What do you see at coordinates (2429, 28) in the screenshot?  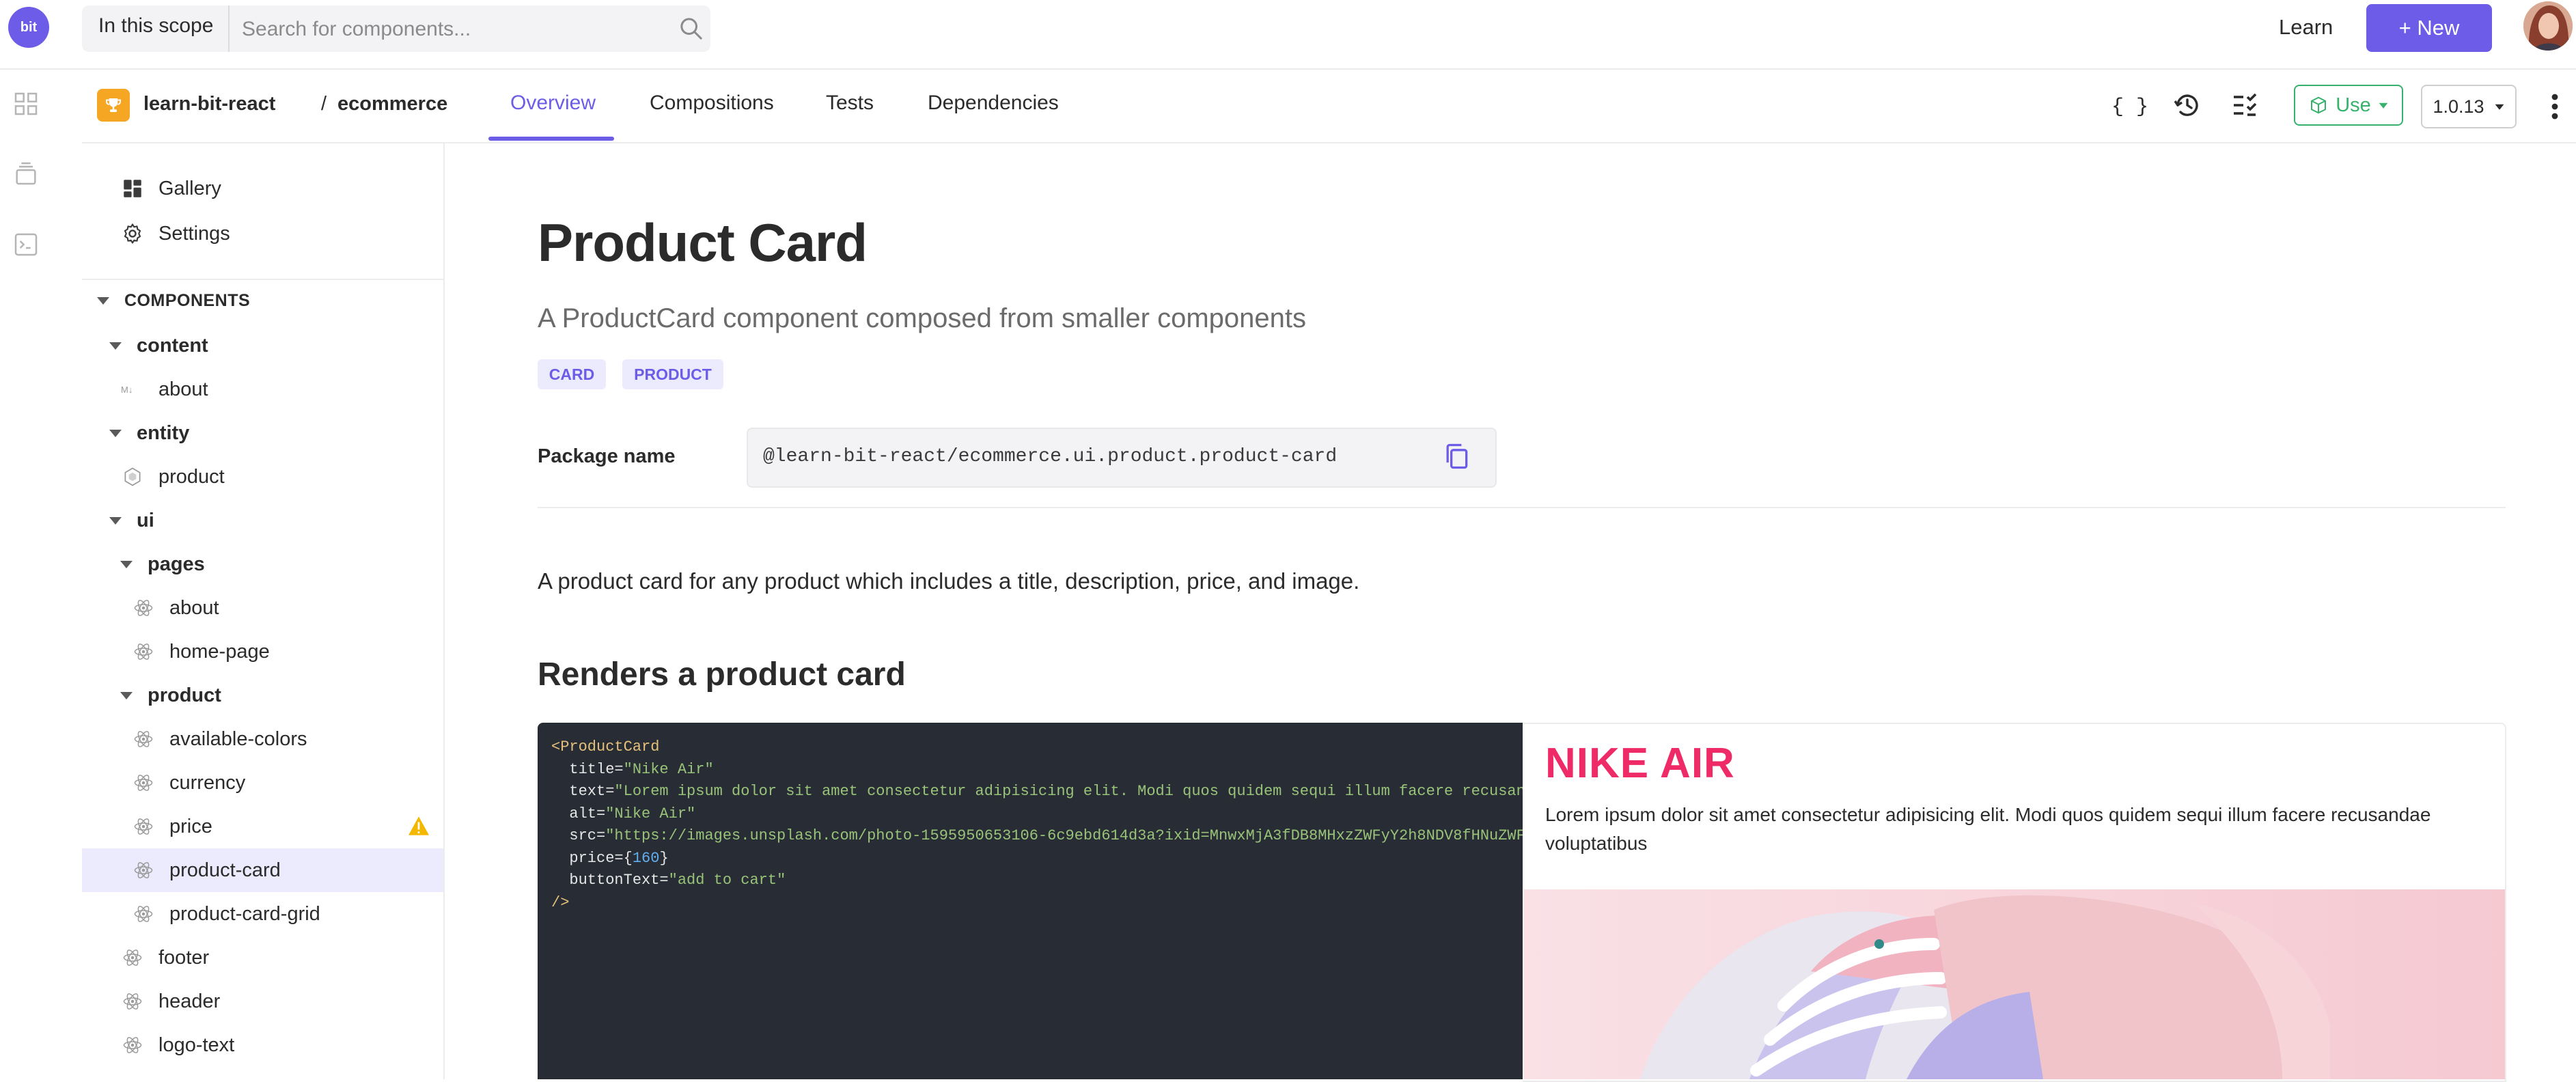 I see `new-button: + New` at bounding box center [2429, 28].